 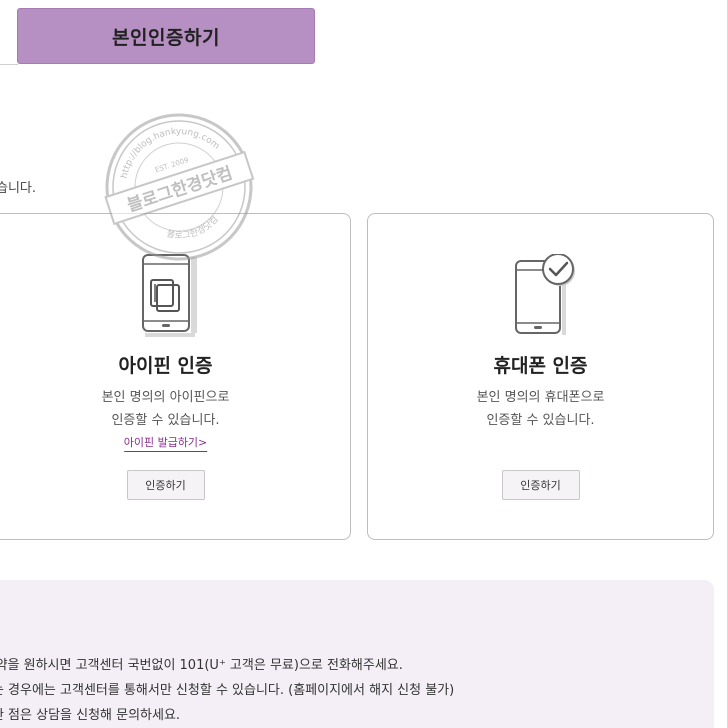 I want to click on svg-text: EST. 2009, so click(x=171, y=165).